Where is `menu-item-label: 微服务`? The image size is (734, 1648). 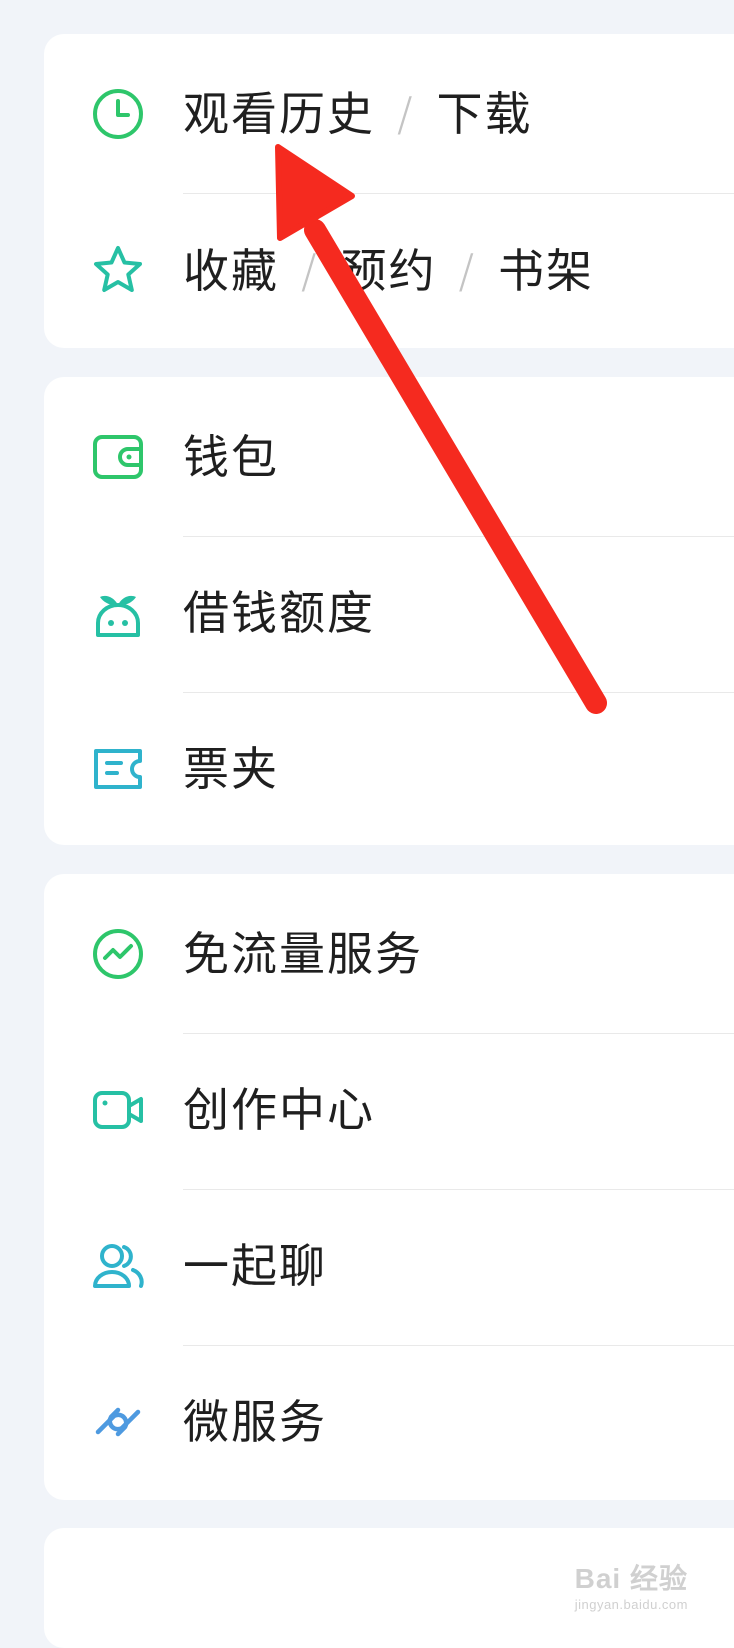
menu-item-label: 微服务 is located at coordinates (255, 1422).